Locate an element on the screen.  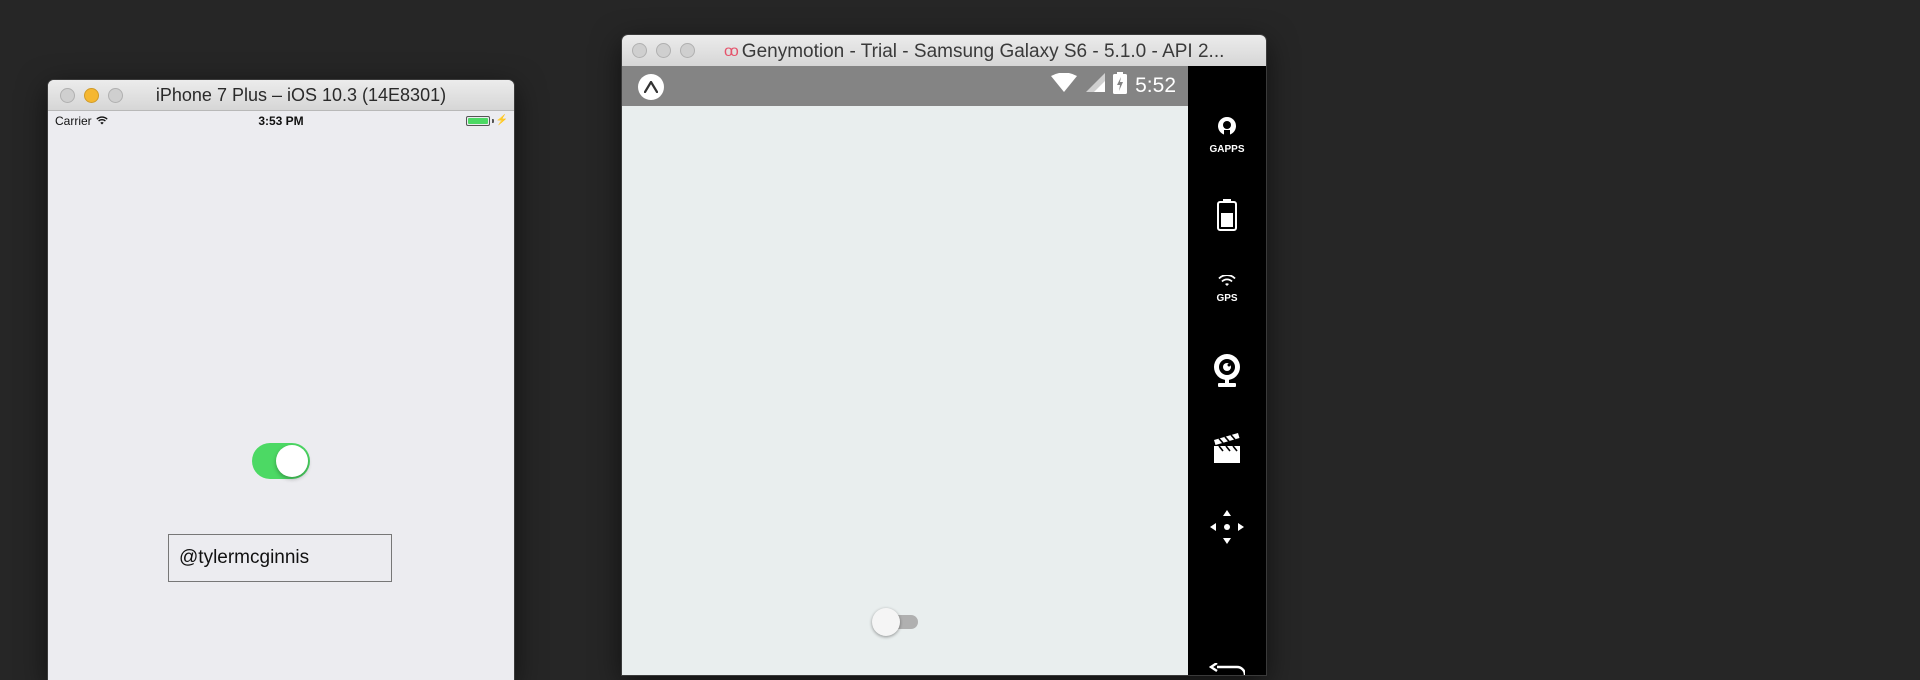
ios-status-bar: Carrier 3:53 PM ⚡ is located at coordinates (281, 121).